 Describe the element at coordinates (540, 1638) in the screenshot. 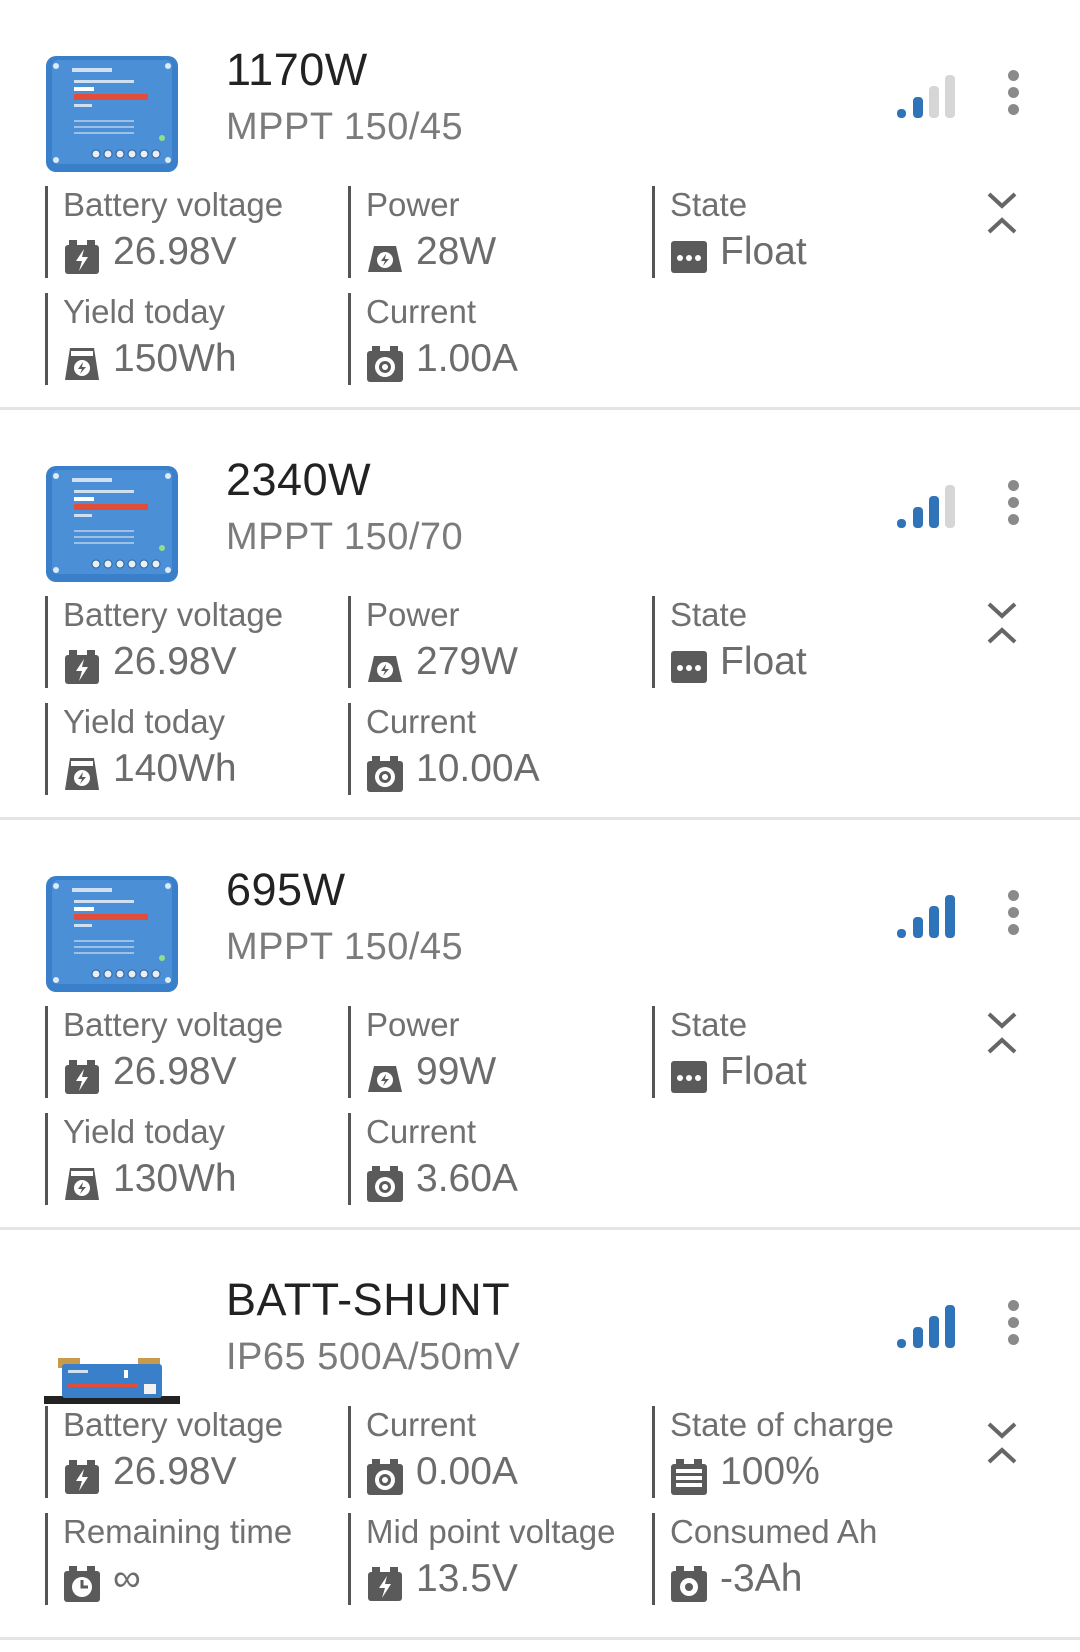

I see `card-divider` at that location.